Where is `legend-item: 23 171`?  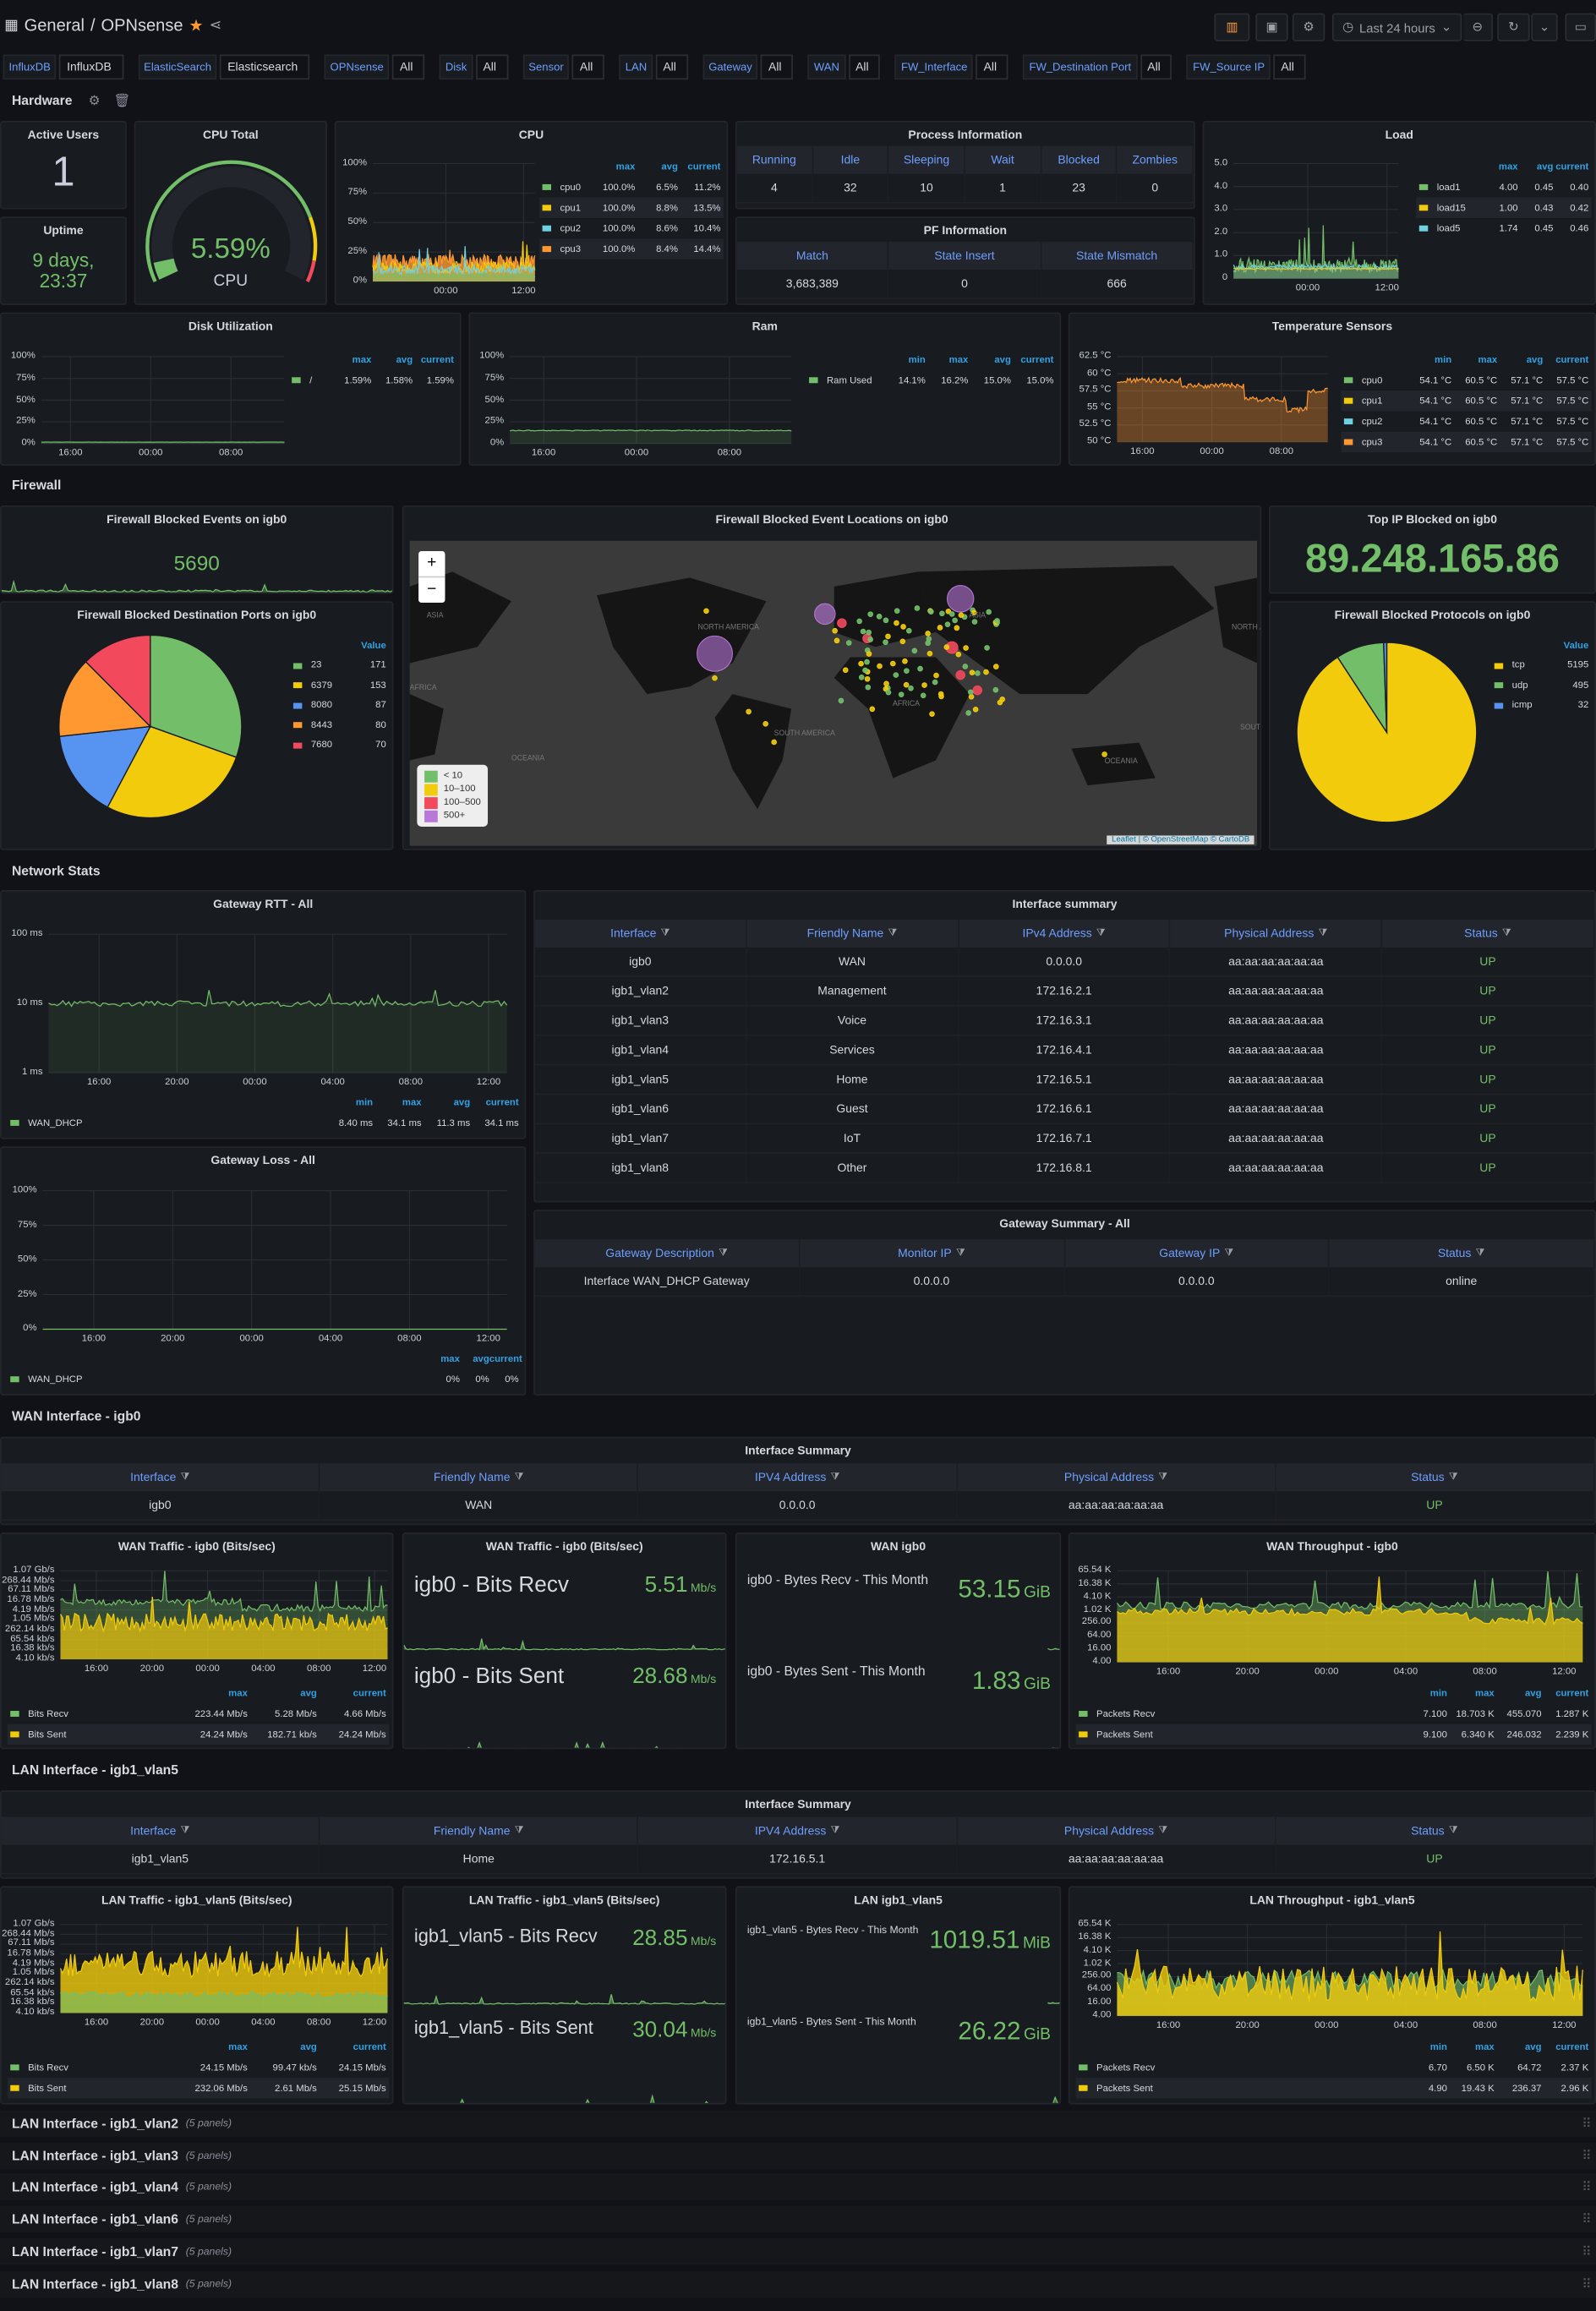
legend-item: 23 171 is located at coordinates (339, 666).